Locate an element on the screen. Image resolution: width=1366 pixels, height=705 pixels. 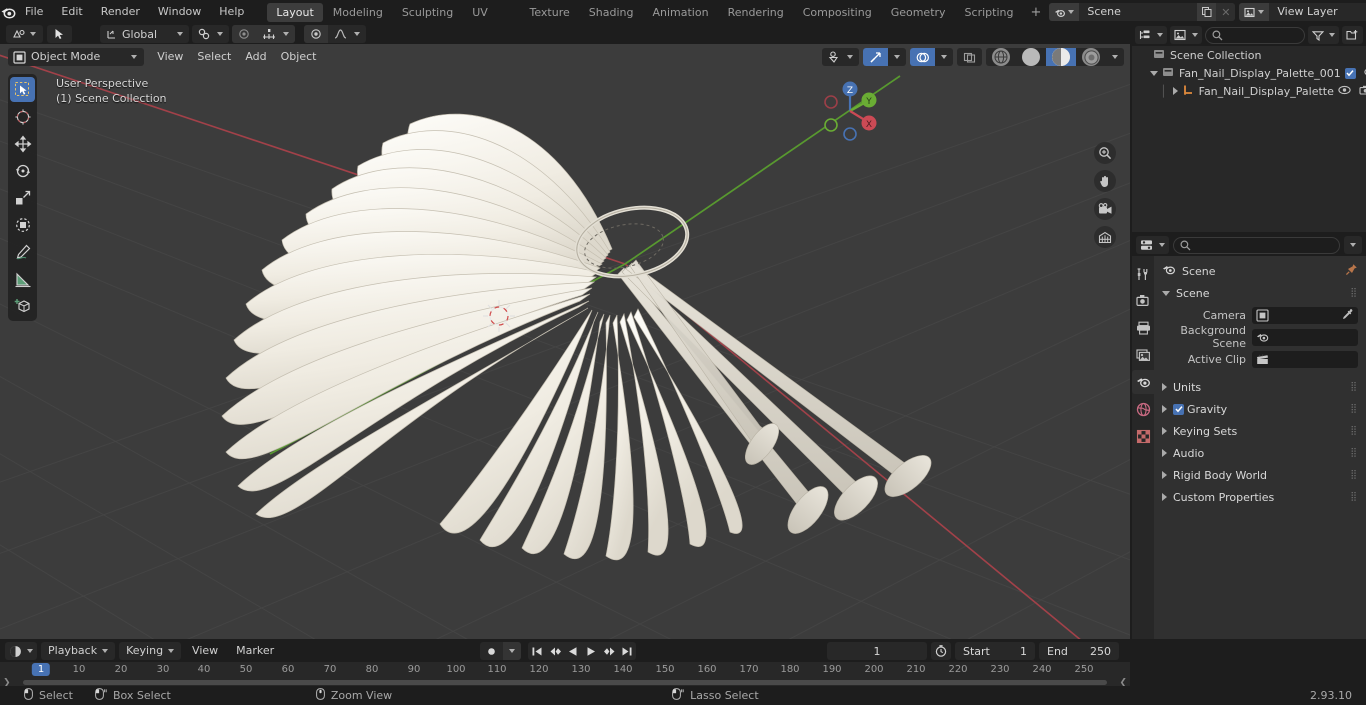
transform-orientation-group: Global is located at coordinates (145, 34).